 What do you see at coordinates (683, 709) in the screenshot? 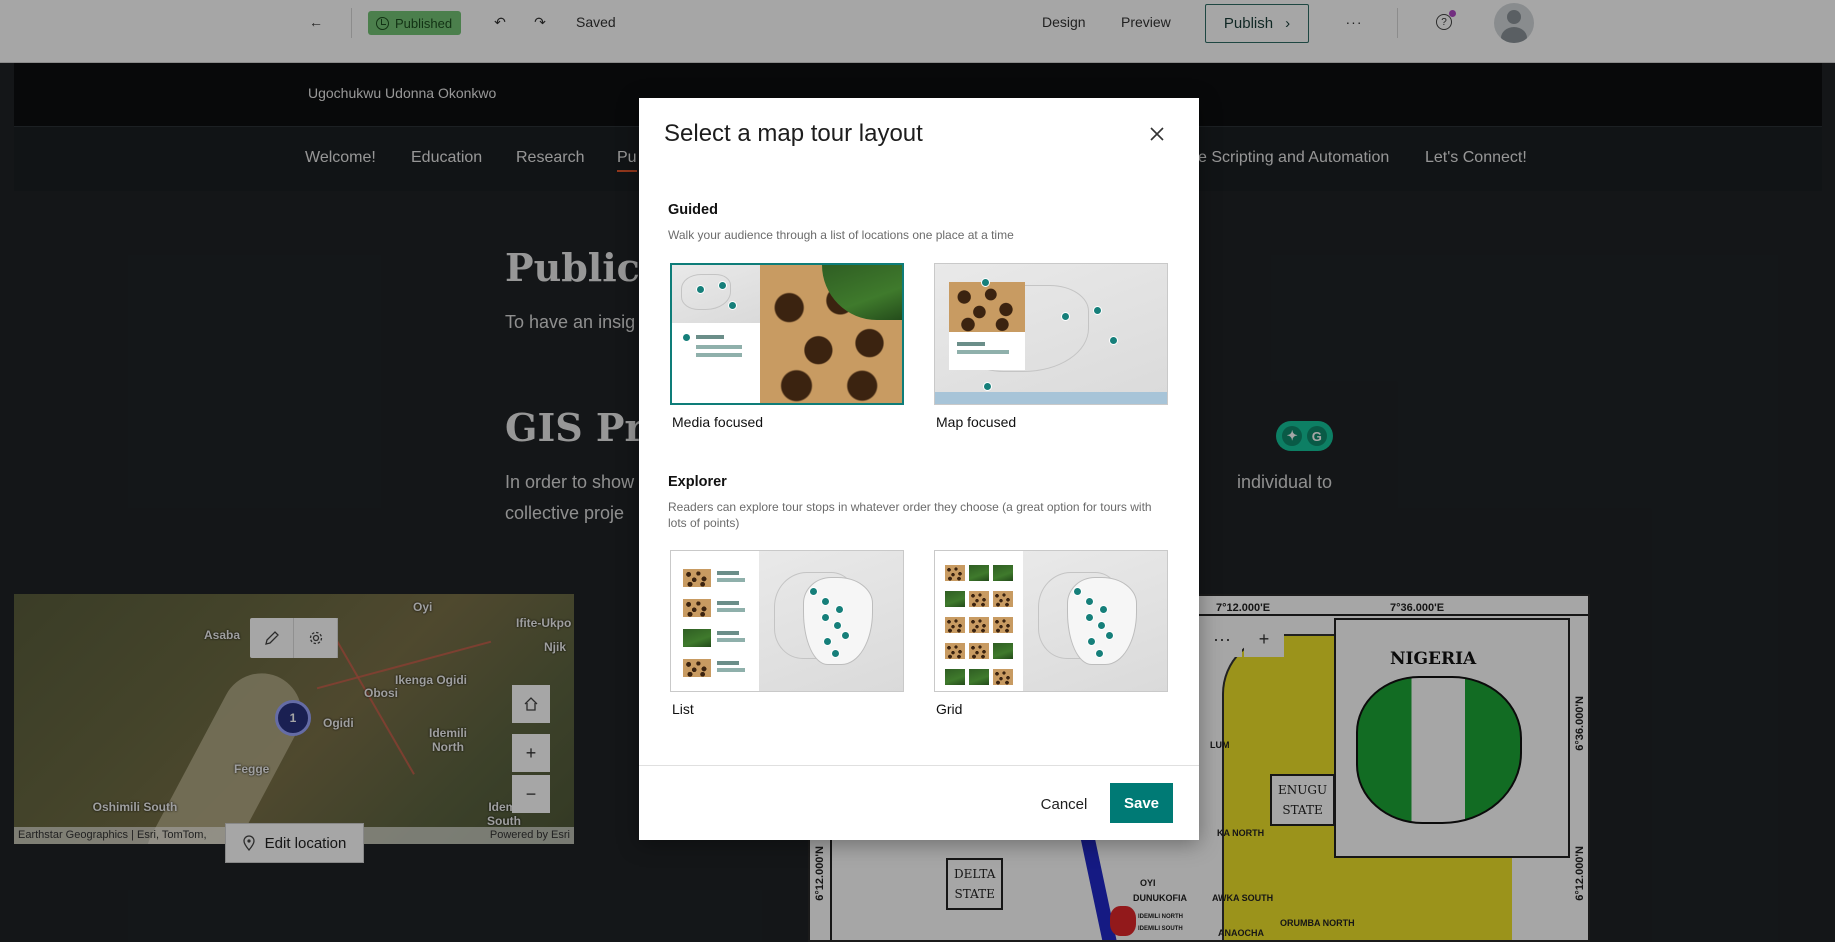
I see `layout-option-label: List` at bounding box center [683, 709].